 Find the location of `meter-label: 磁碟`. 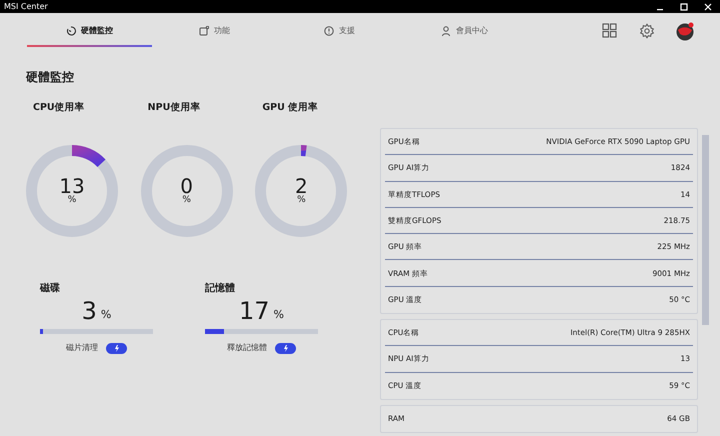

meter-label: 磁碟 is located at coordinates (50, 288).